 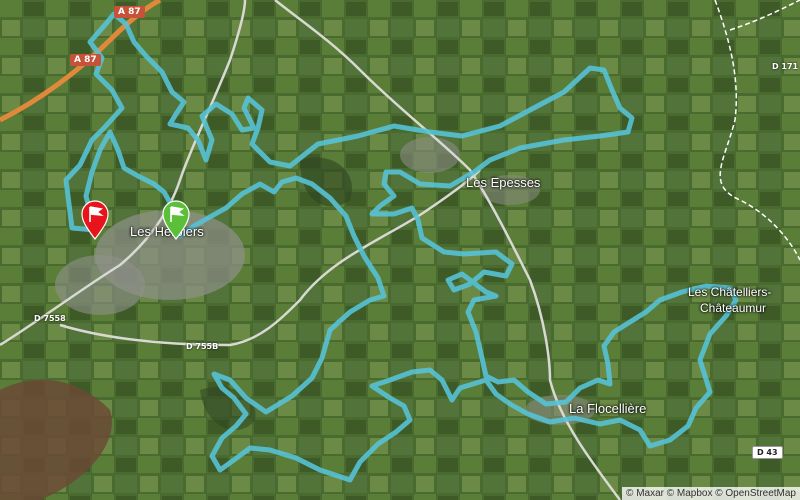 I want to click on start-pin-shape, so click(x=176, y=220).